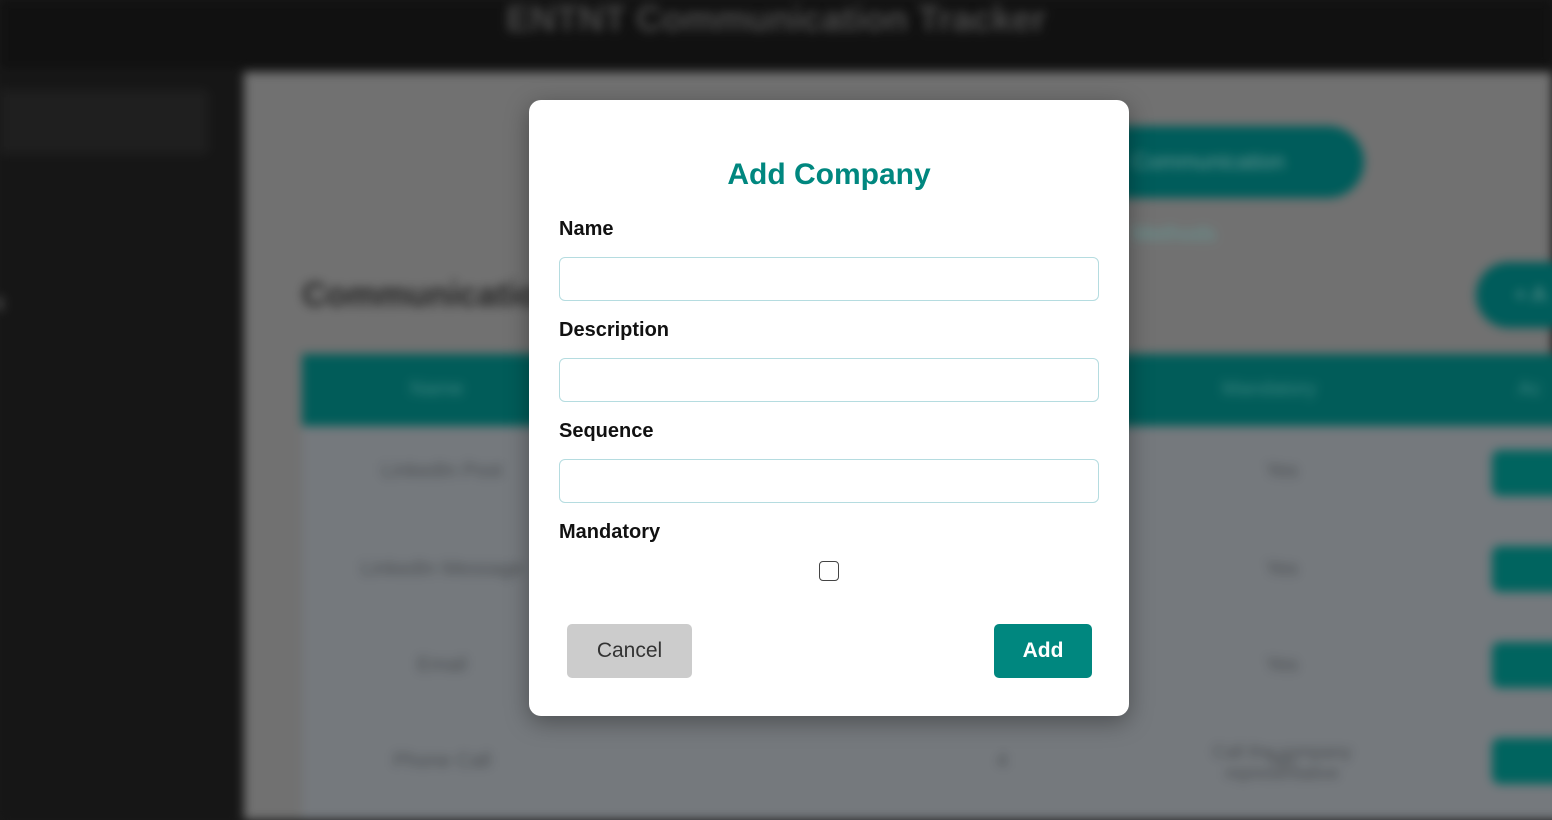 The image size is (1552, 820). I want to click on sequence-input, so click(829, 481).